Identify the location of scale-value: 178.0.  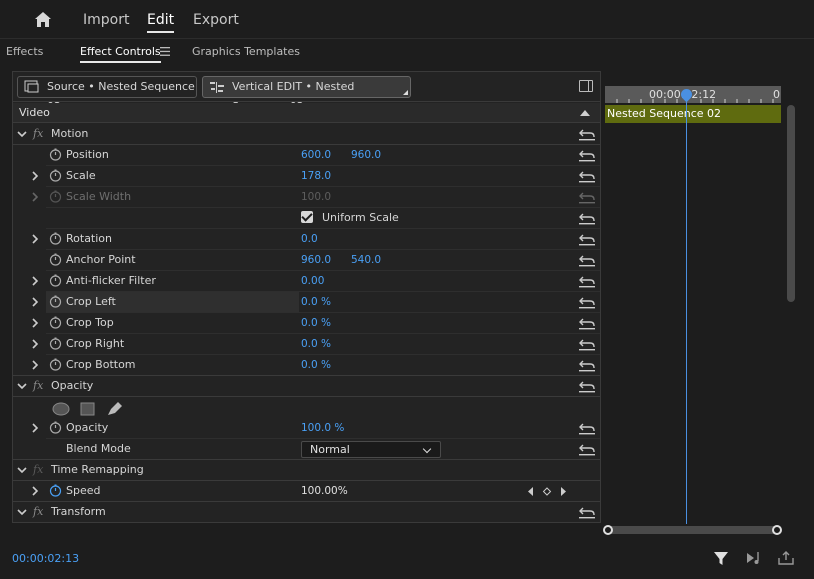
(316, 176).